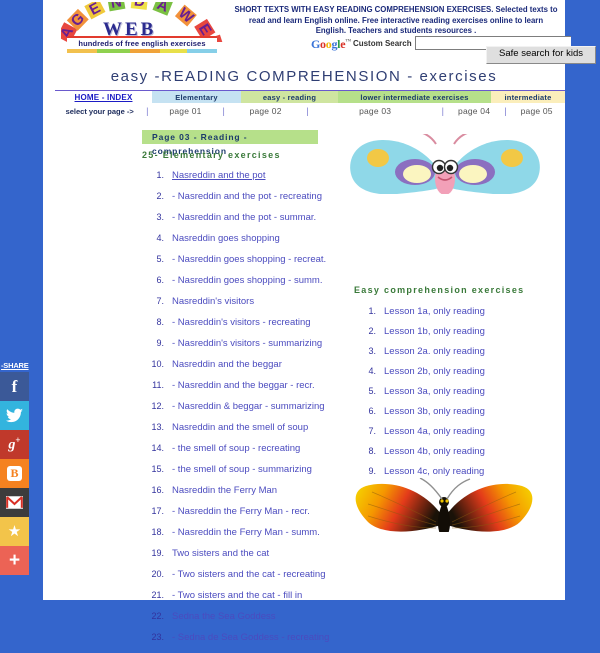 Image resolution: width=600 pixels, height=653 pixels. What do you see at coordinates (244, 217) in the screenshot?
I see `exercise-link: - Nasreddin and the pot - summar.` at bounding box center [244, 217].